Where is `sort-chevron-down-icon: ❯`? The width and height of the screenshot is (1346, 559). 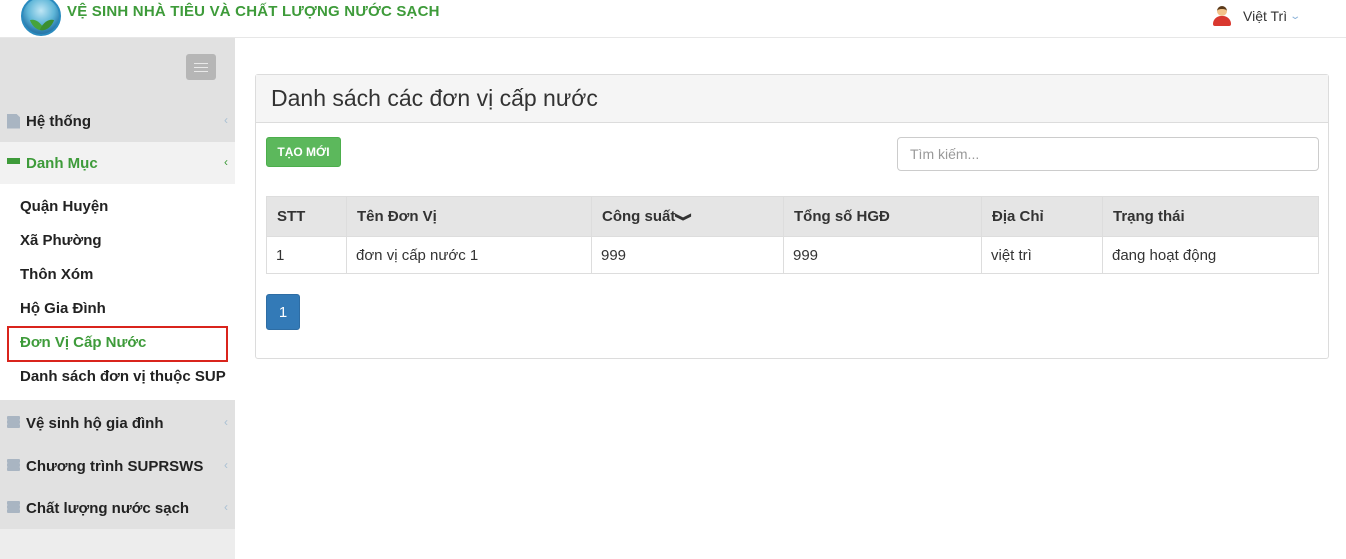 sort-chevron-down-icon: ❯ is located at coordinates (684, 217).